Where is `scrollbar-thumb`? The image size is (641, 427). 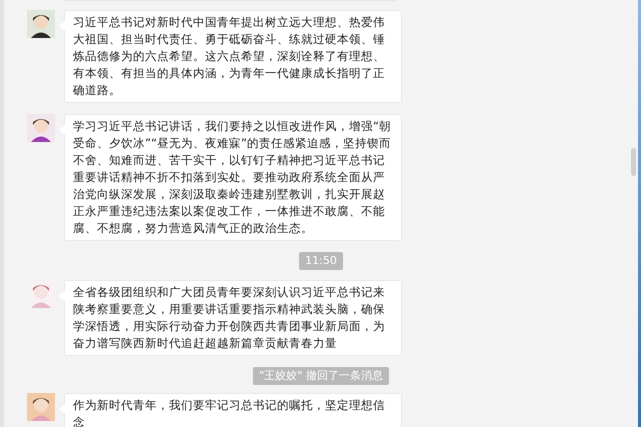
scrollbar-thumb is located at coordinates (633, 162).